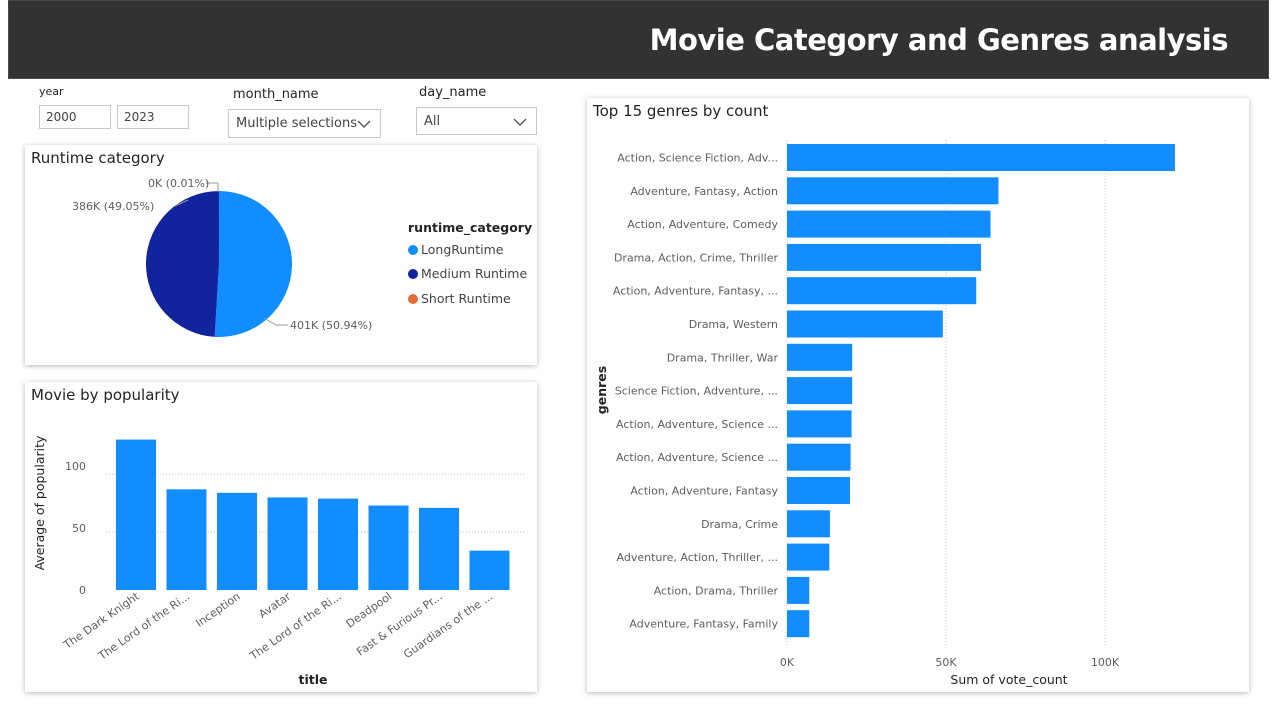 The image size is (1280, 720). Describe the element at coordinates (702, 224) in the screenshot. I see `y-tick-label: Action, Adventure, Comedy` at that location.